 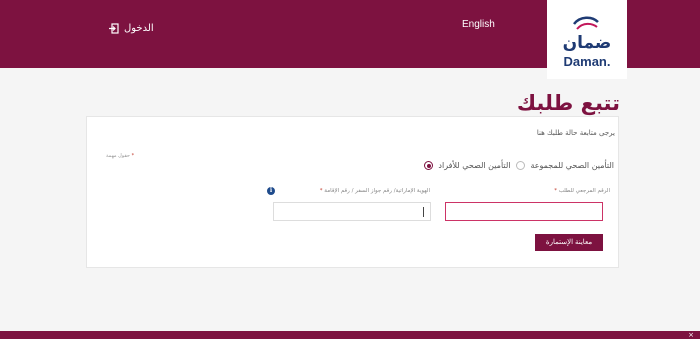 What do you see at coordinates (555, 191) in the screenshot?
I see `reference-required-star: *` at bounding box center [555, 191].